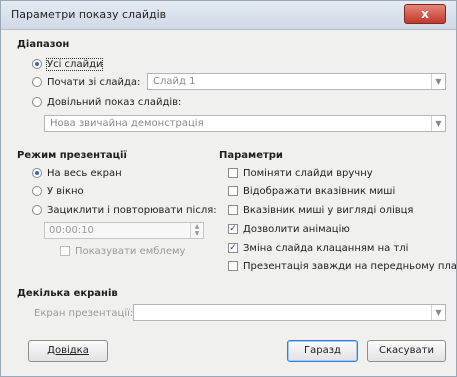 This screenshot has width=457, height=377. I want to click on from-slide-value: Слайд 1, so click(174, 81).